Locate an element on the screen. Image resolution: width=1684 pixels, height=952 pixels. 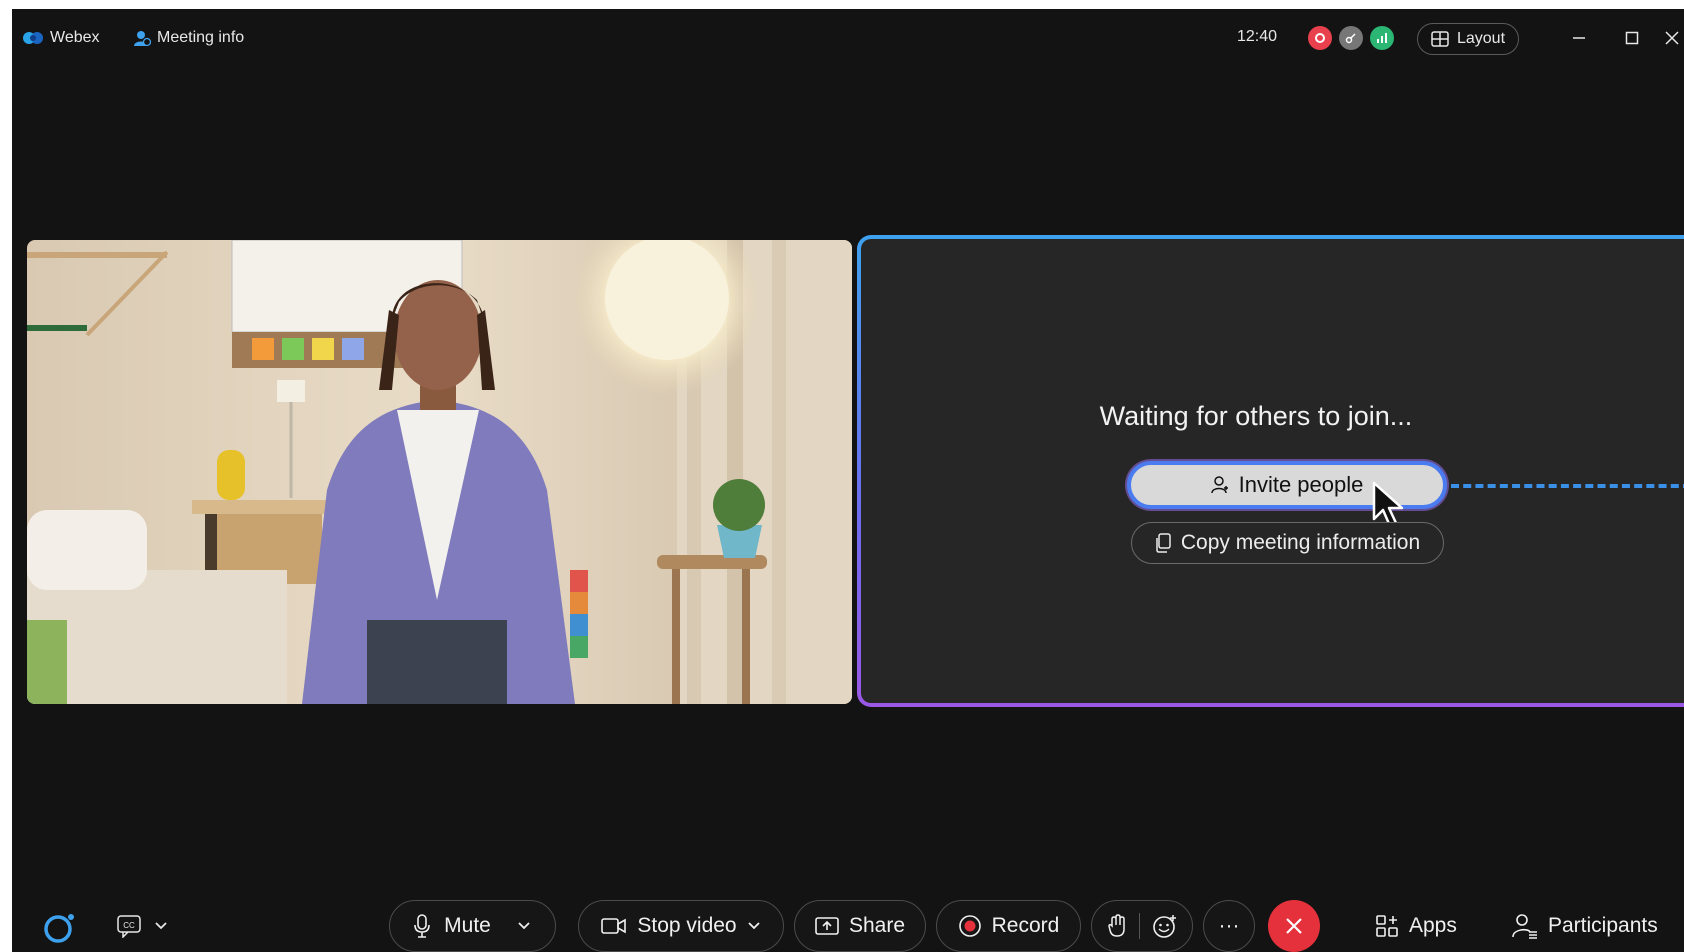
layout-label: Layout is located at coordinates (1481, 38).